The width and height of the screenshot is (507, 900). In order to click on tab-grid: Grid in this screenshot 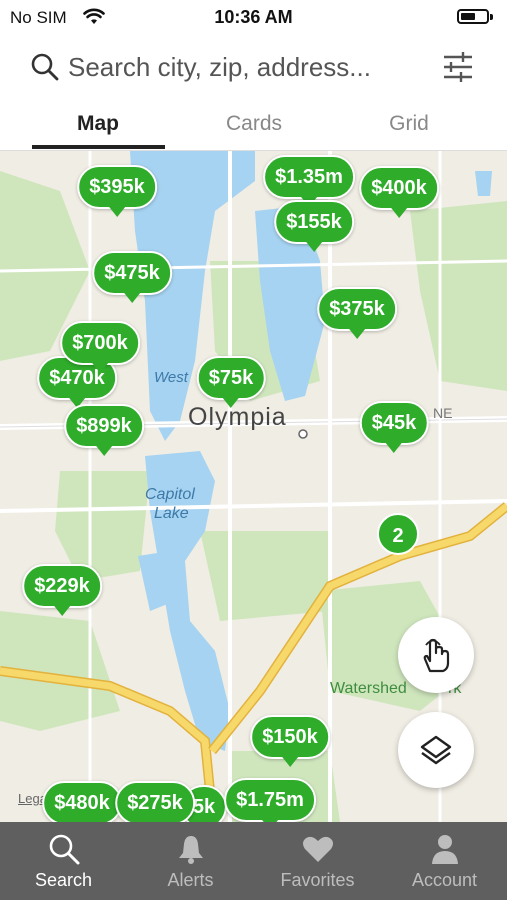, I will do `click(409, 124)`.